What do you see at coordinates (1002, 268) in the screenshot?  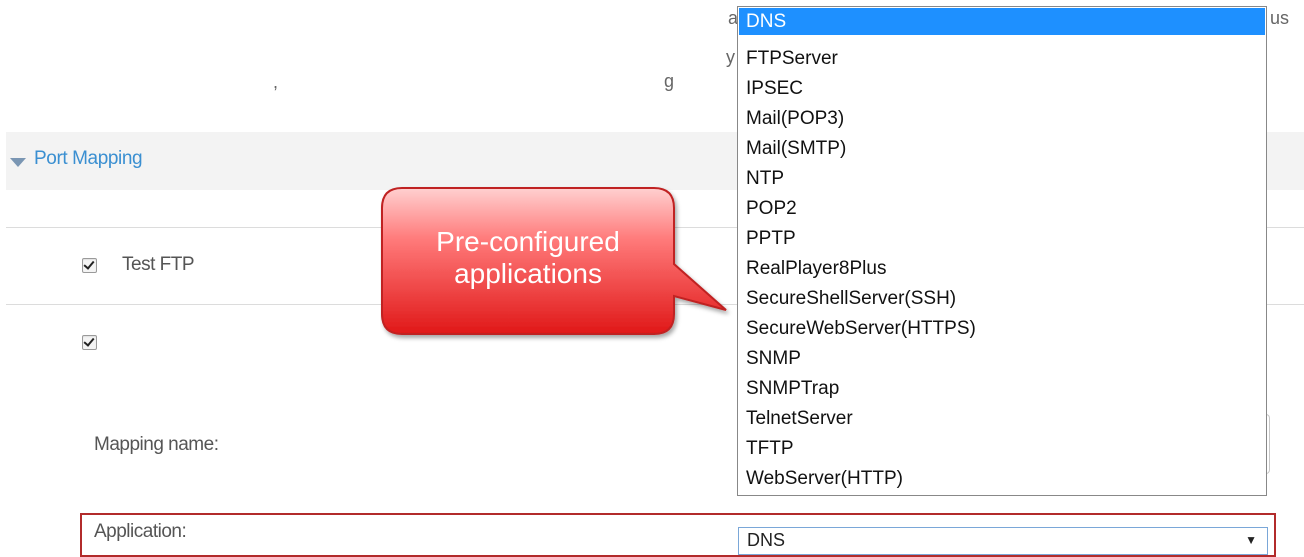 I see `dropdown-option-realplayer8plus: RealPlayer8Plus` at bounding box center [1002, 268].